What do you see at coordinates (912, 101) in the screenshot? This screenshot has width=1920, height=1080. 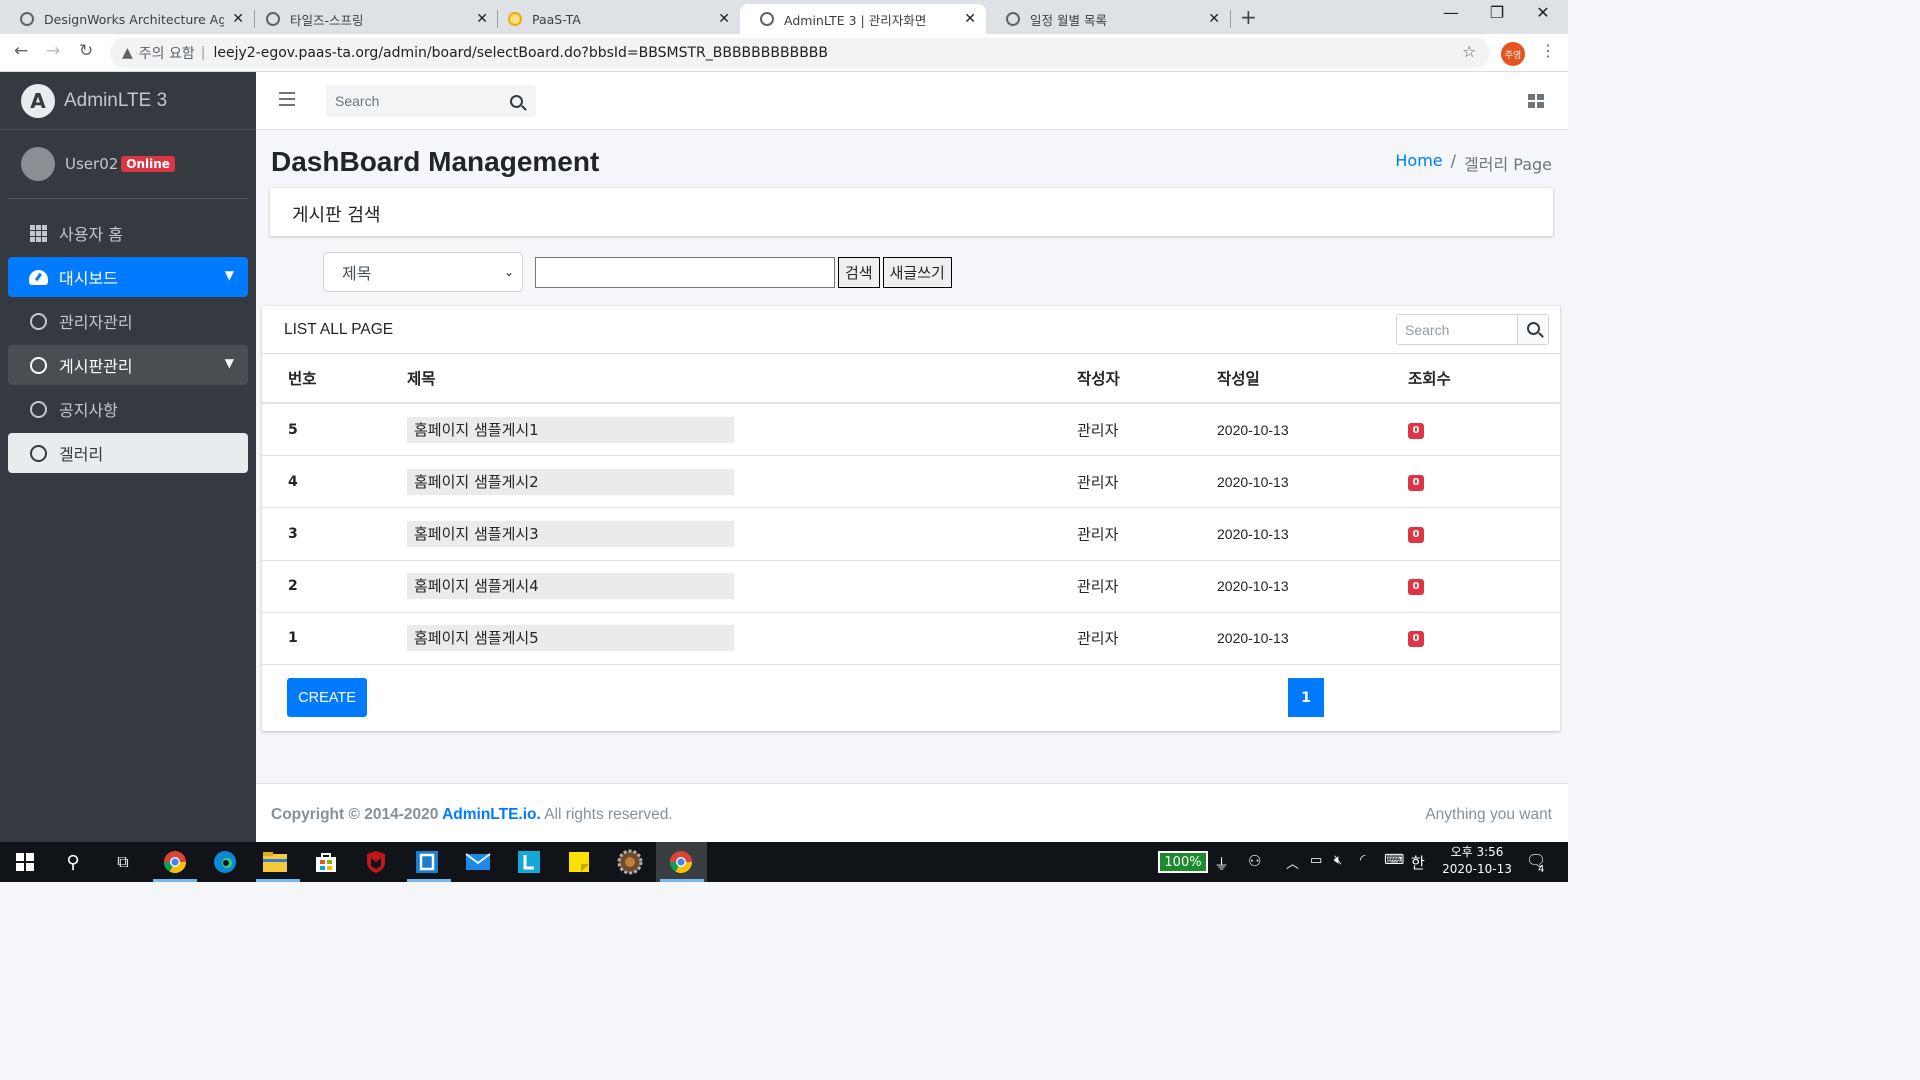 I see `top-navbar` at bounding box center [912, 101].